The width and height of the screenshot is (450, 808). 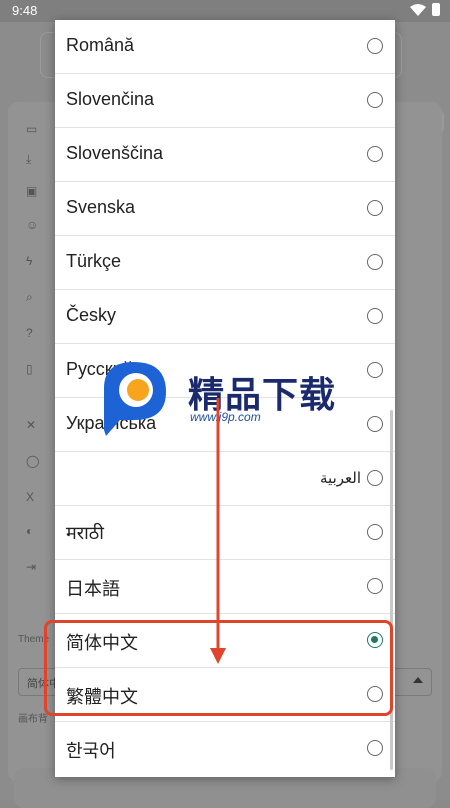 What do you see at coordinates (33, 719) in the screenshot?
I see `background-canvas-label: 画布背` at bounding box center [33, 719].